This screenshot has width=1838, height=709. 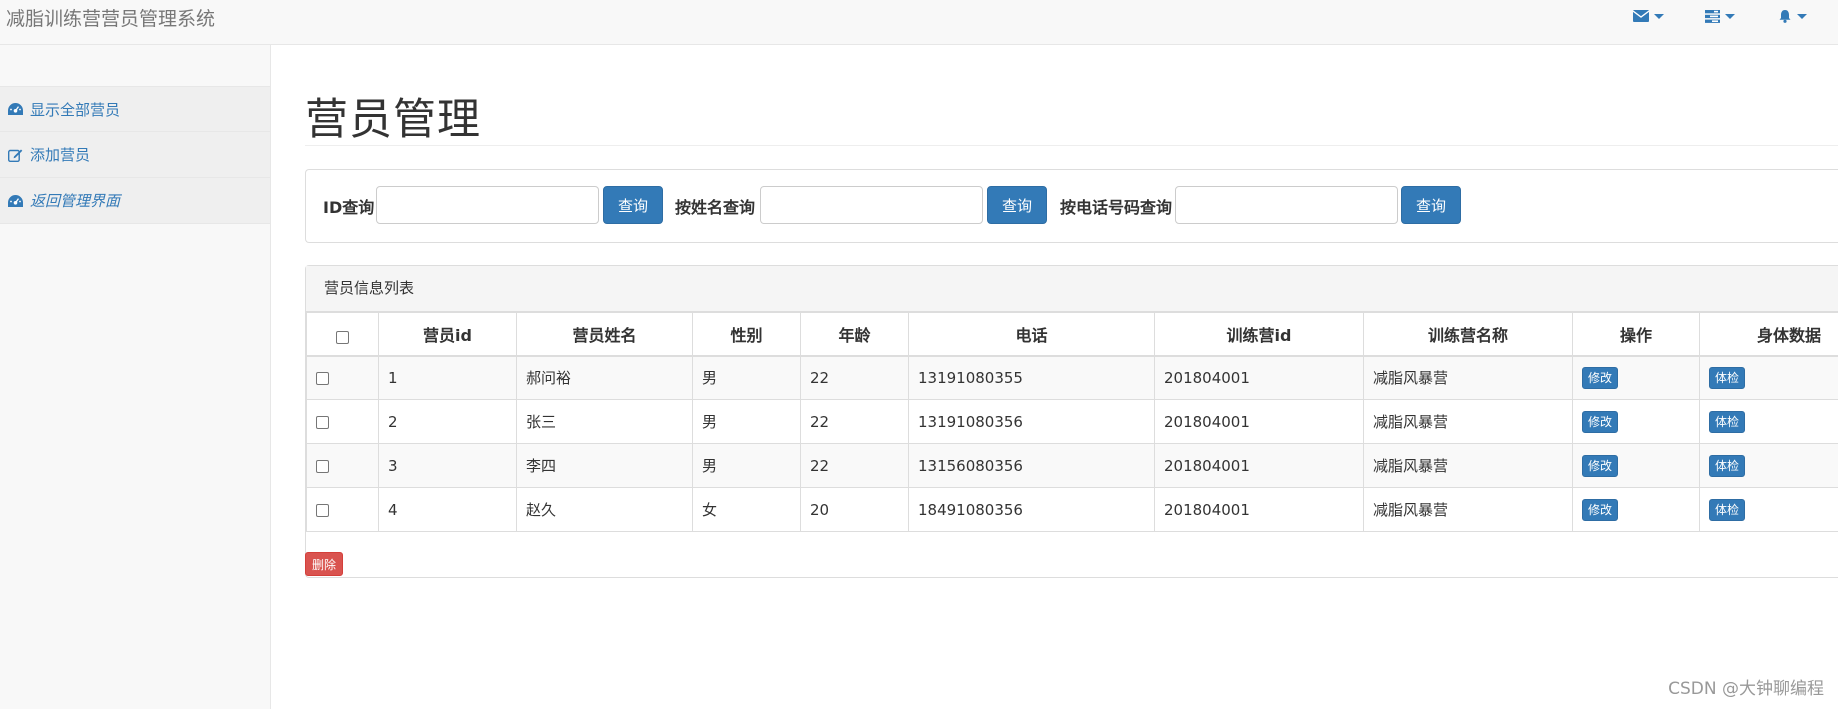 What do you see at coordinates (393, 120) in the screenshot?
I see `page-title: 营员管理` at bounding box center [393, 120].